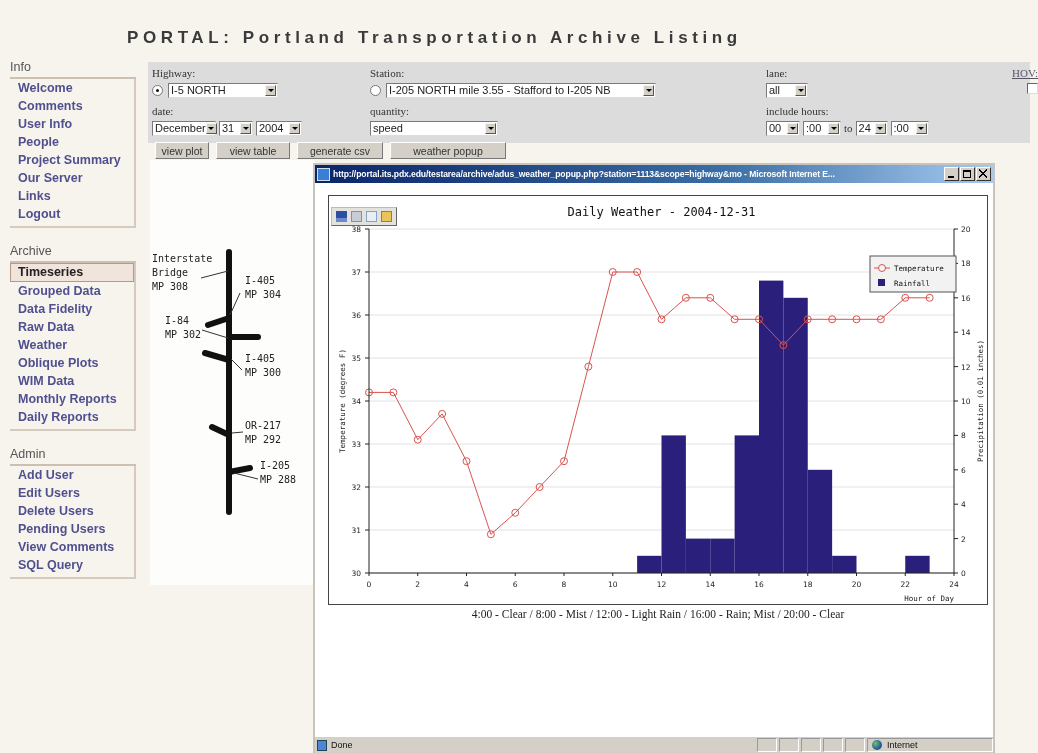  What do you see at coordinates (72, 160) in the screenshot?
I see `nav-link: Project Summary` at bounding box center [72, 160].